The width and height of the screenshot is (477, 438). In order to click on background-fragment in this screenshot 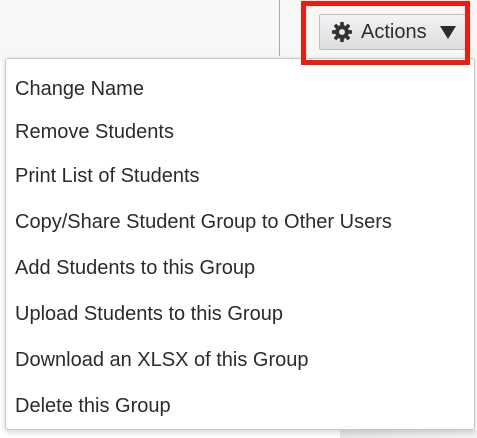, I will do `click(408, 434)`.